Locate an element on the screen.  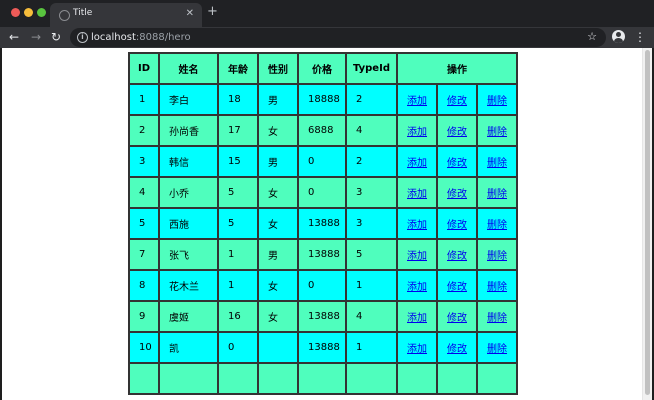
cell-age is located at coordinates (238, 378).